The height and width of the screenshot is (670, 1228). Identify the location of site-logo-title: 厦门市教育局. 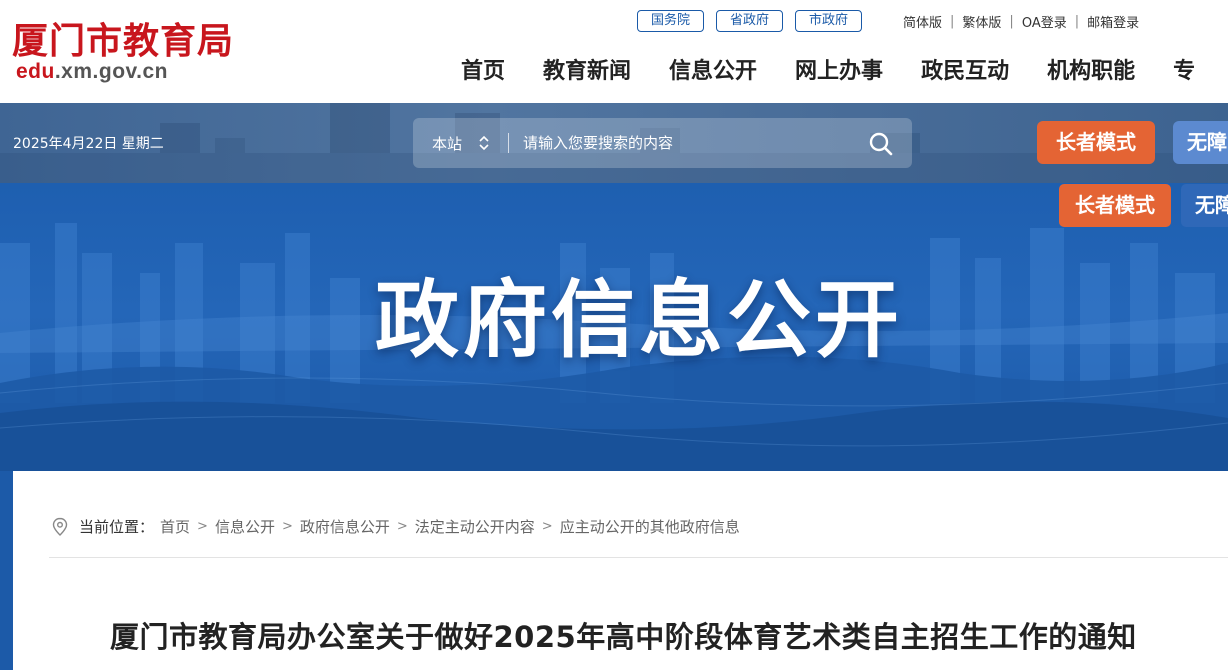
(123, 38).